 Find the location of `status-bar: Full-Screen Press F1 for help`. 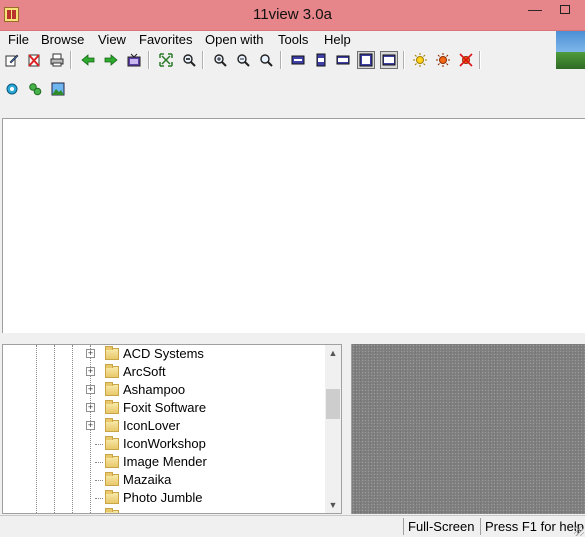

status-bar: Full-Screen Press F1 for help is located at coordinates (292, 526).